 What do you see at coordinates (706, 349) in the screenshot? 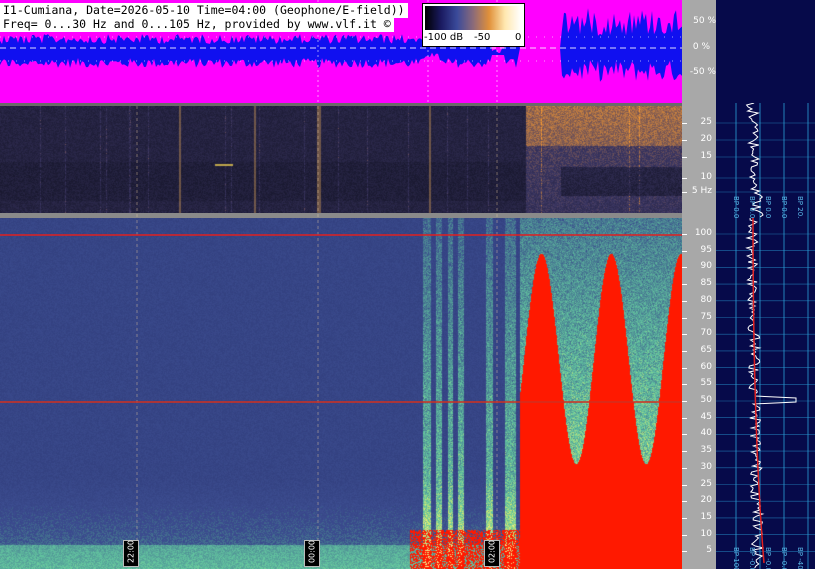
I see `freq-tick: 65` at bounding box center [706, 349].